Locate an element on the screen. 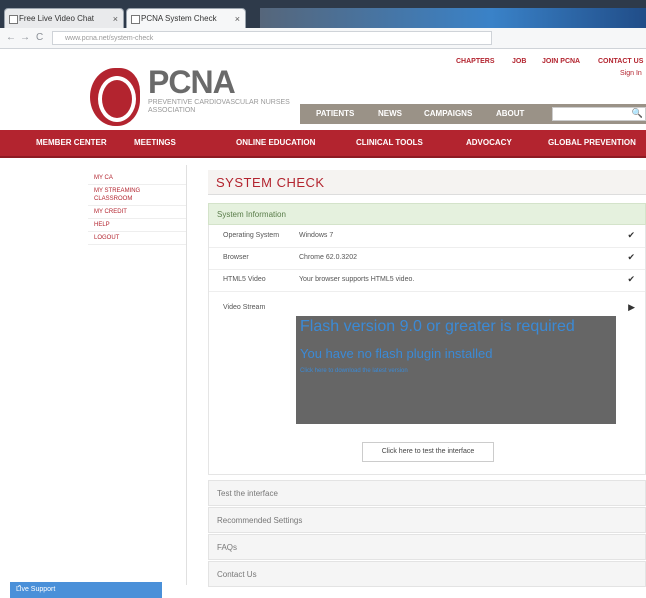 This screenshot has width=646, height=598. system-info-title: System Information is located at coordinates (251, 214).